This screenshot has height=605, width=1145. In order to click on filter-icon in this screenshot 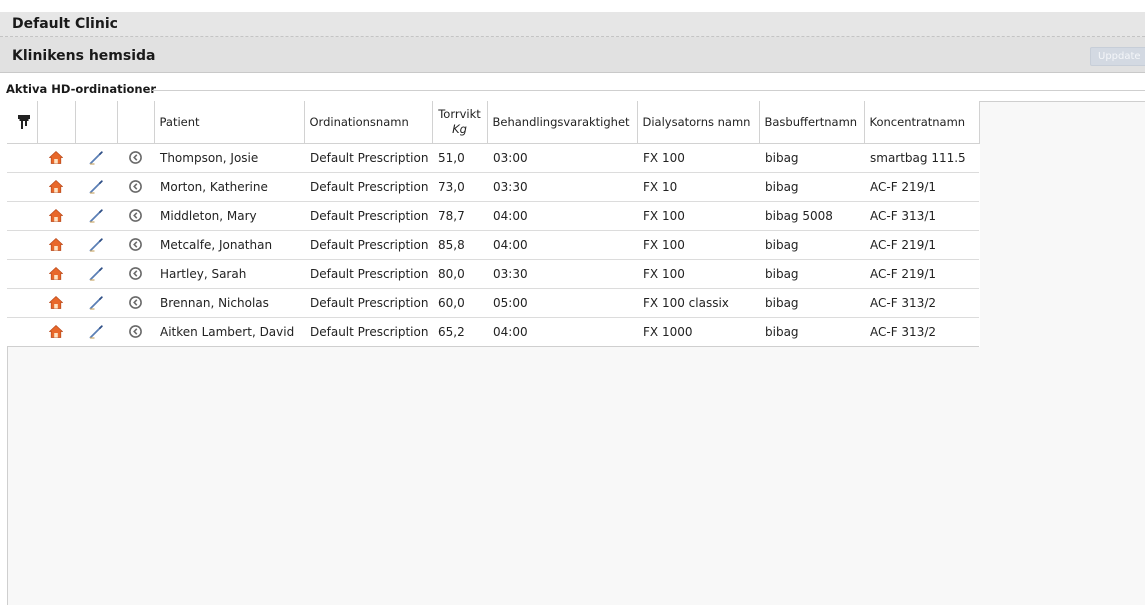, I will do `click(24, 121)`.